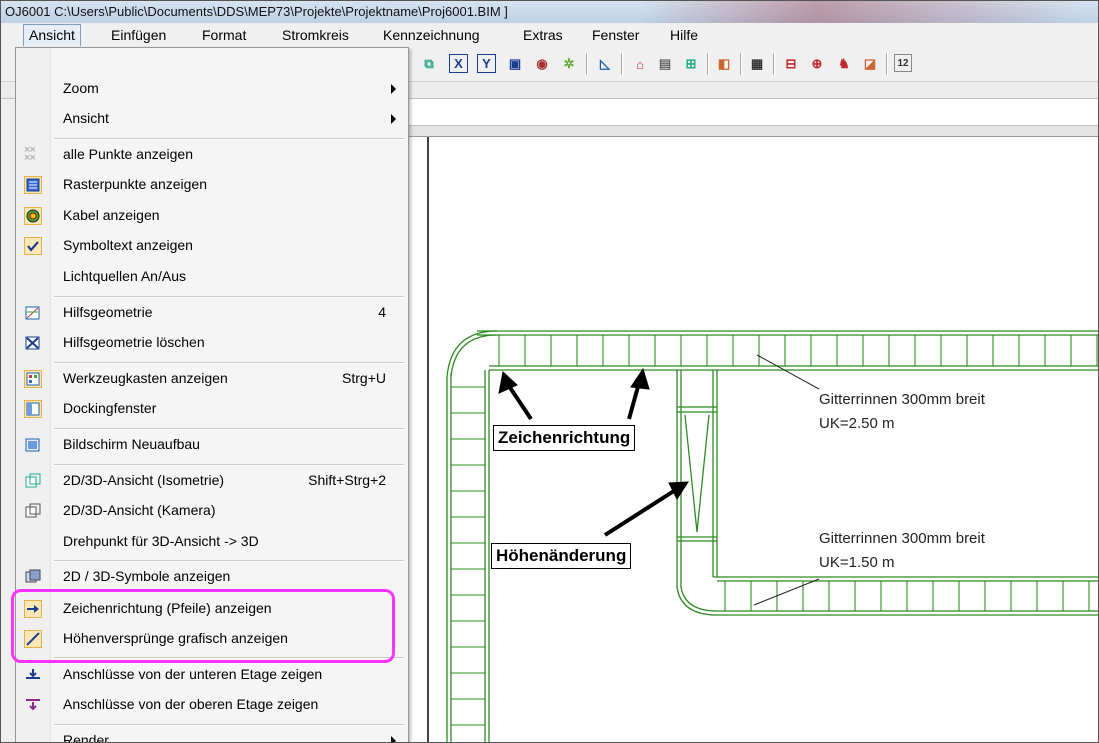 The image size is (1099, 743). I want to click on home-icon: ⌂, so click(640, 64).